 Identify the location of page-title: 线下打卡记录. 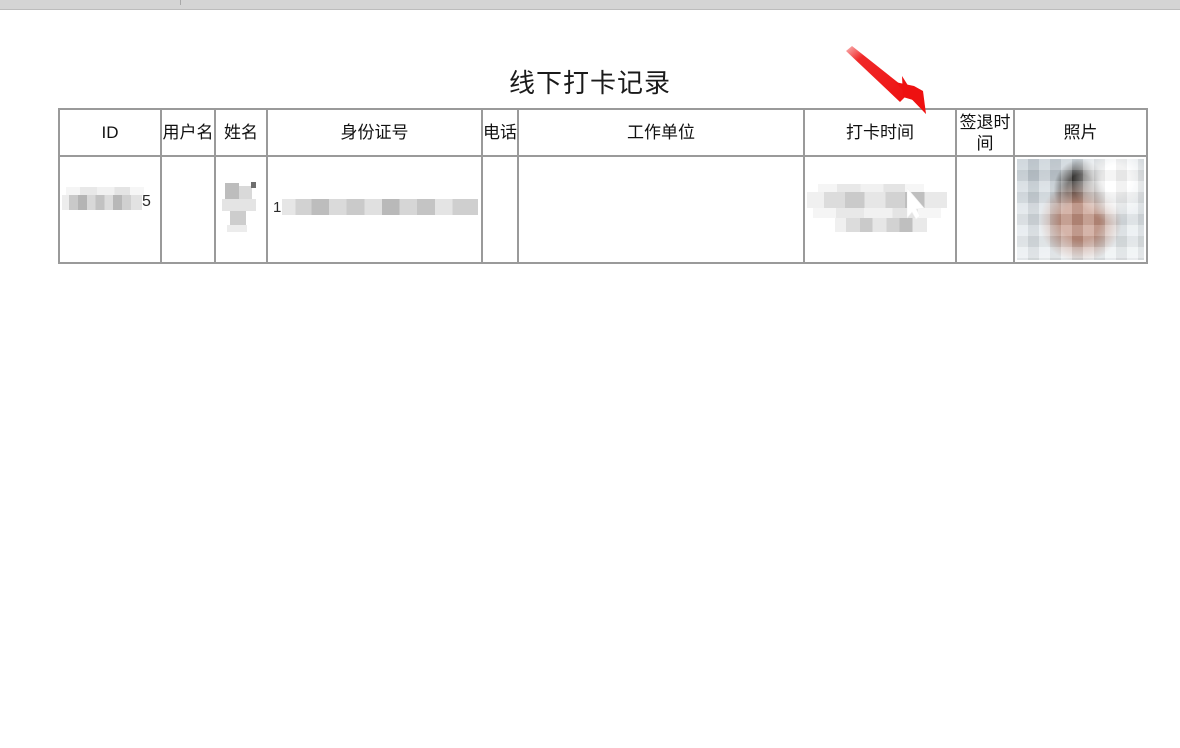
(589, 83).